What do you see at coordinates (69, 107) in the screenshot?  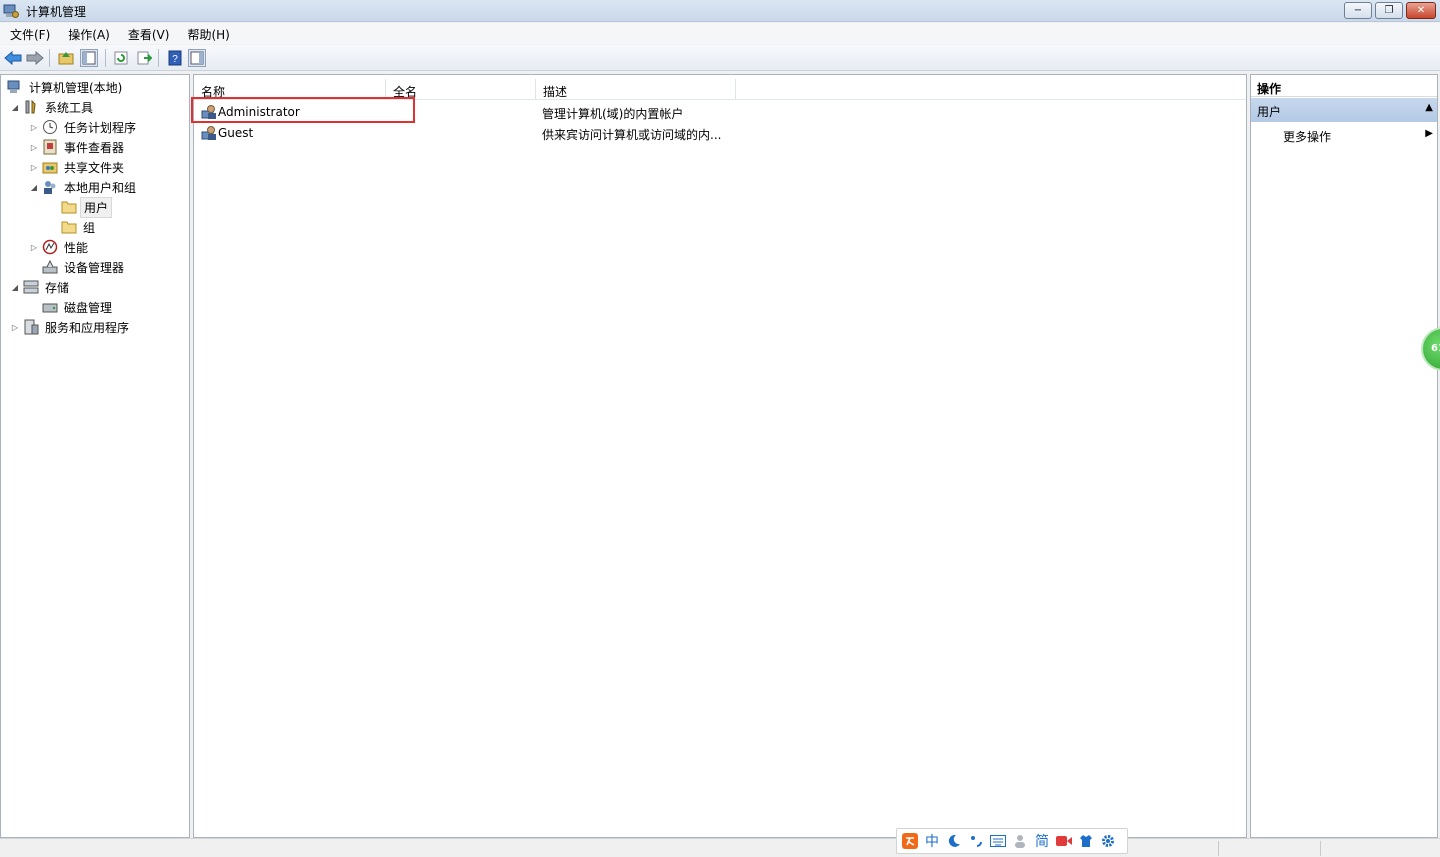 I see `tree-item-label: 系统工具` at bounding box center [69, 107].